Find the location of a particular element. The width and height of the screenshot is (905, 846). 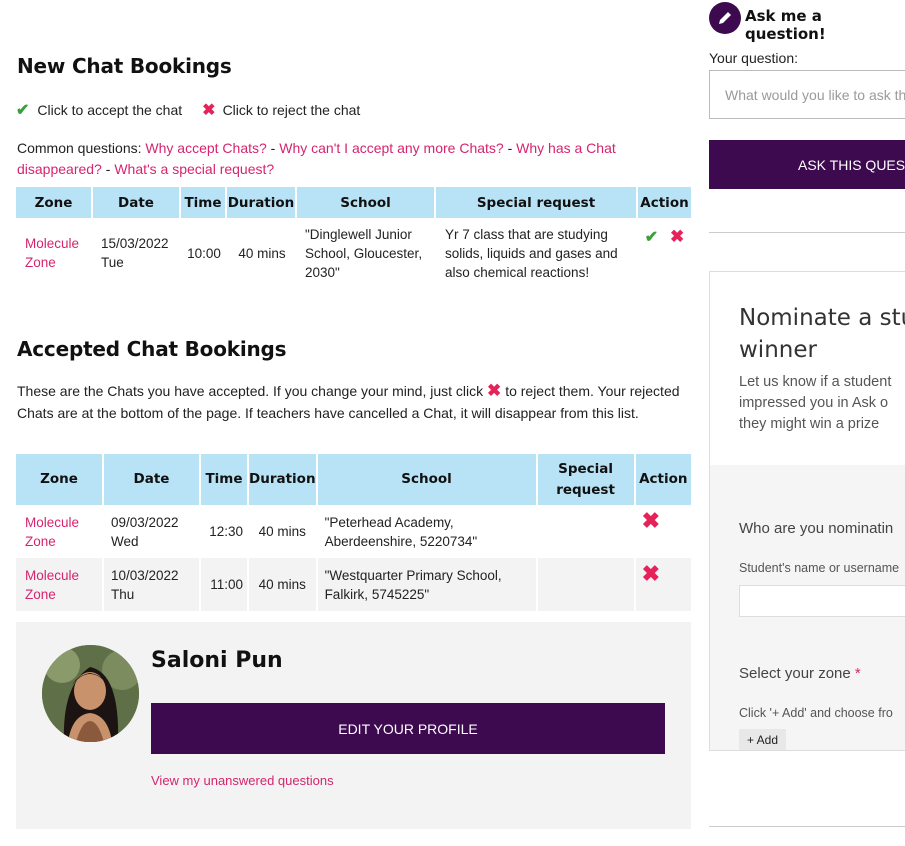

faq-link-why-accept: Why accept Chats? is located at coordinates (205, 148).